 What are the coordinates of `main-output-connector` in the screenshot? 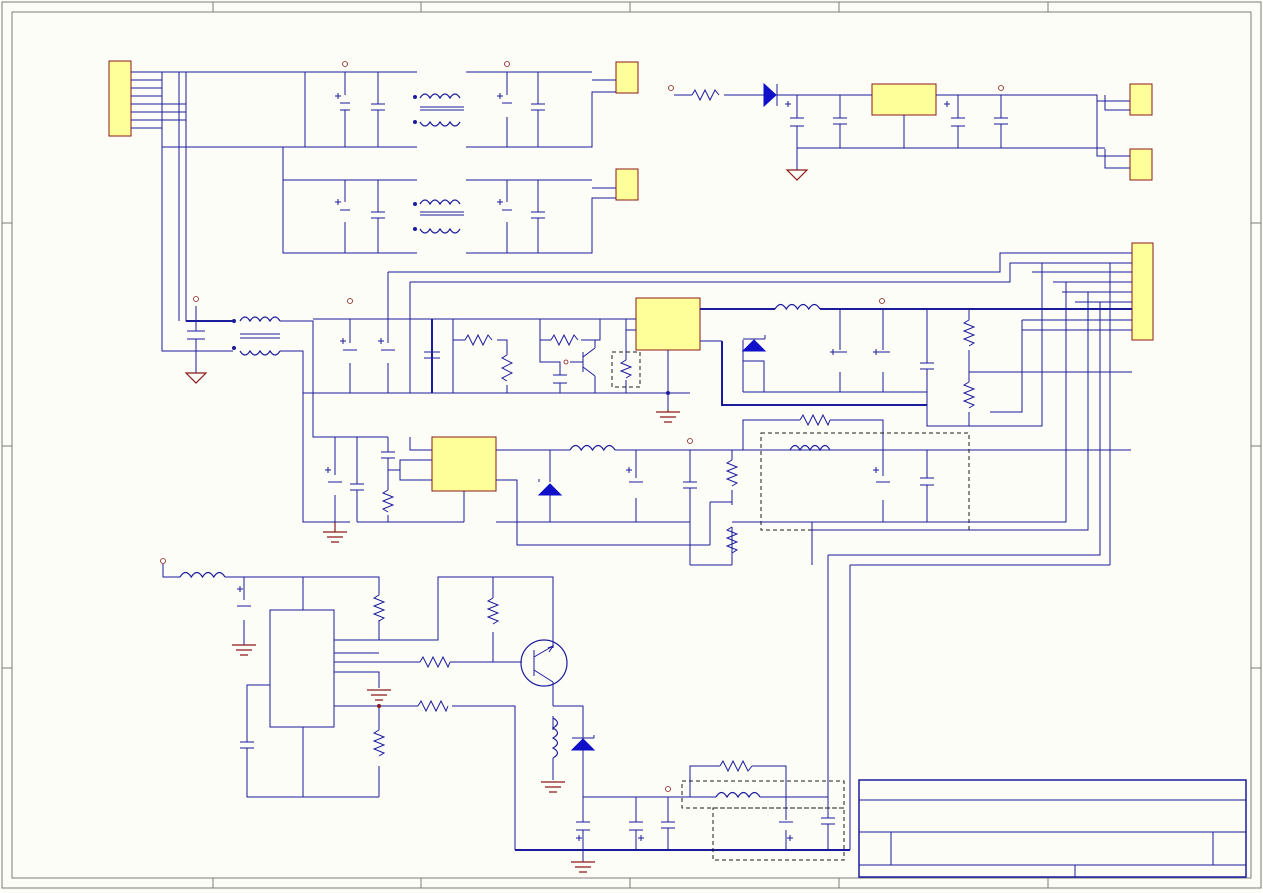 It's located at (1142, 291).